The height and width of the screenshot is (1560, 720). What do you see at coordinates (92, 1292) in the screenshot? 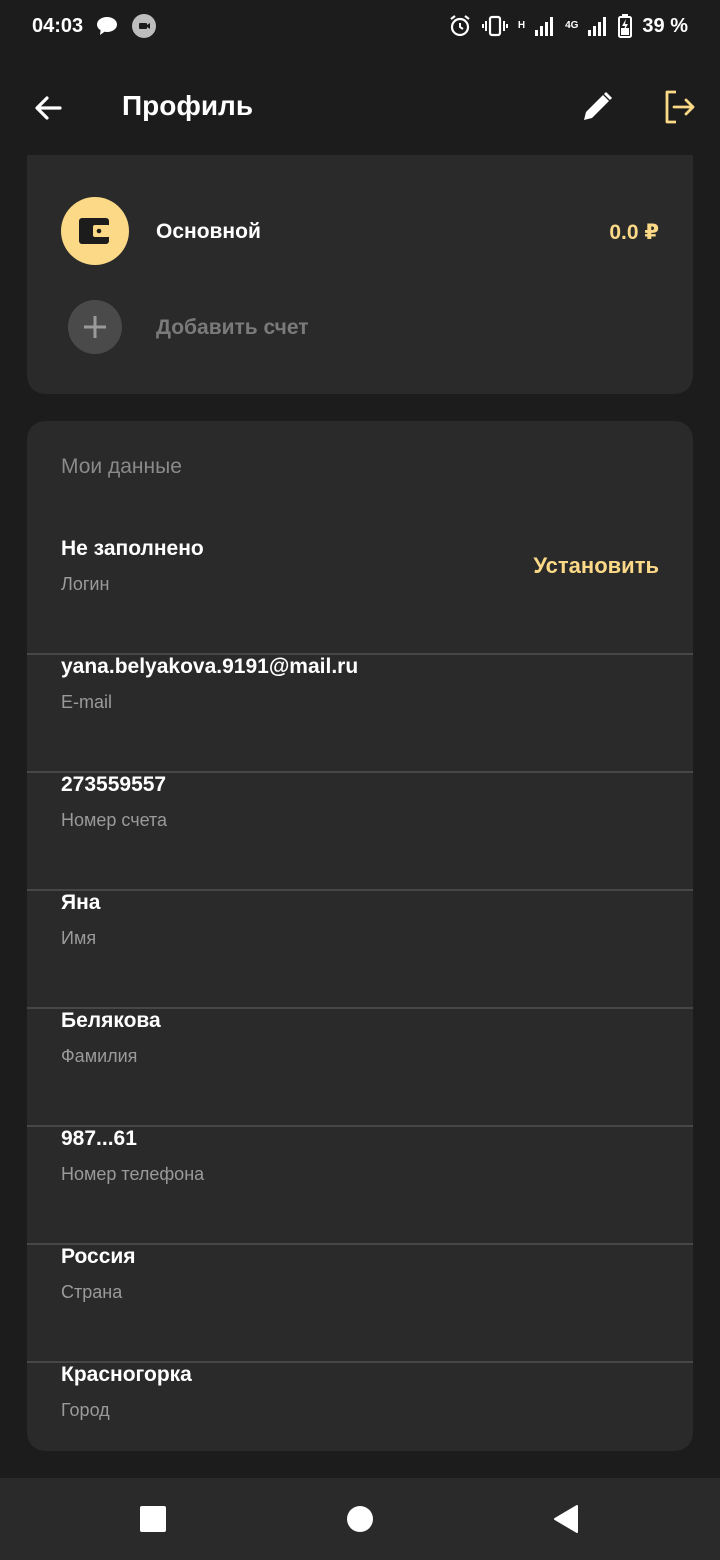
I see `field-label: Страна` at bounding box center [92, 1292].